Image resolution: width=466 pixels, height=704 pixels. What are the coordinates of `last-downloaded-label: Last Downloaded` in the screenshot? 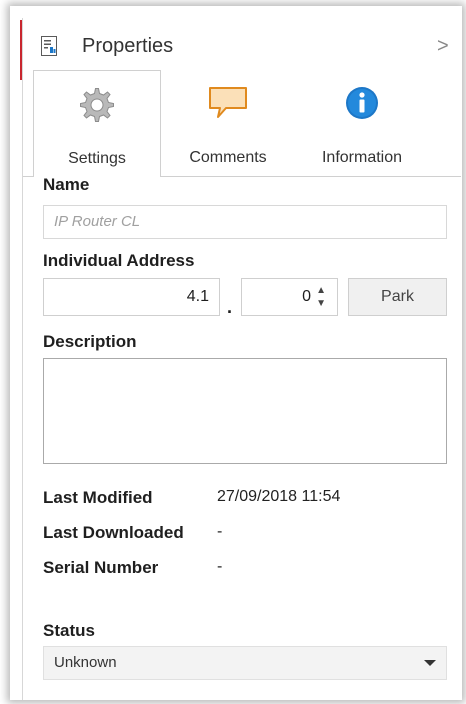 It's located at (113, 532).